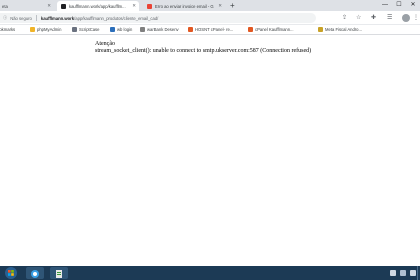 This screenshot has height=280, width=420. I want to click on bookmark-item: ookmarks, so click(7, 29).